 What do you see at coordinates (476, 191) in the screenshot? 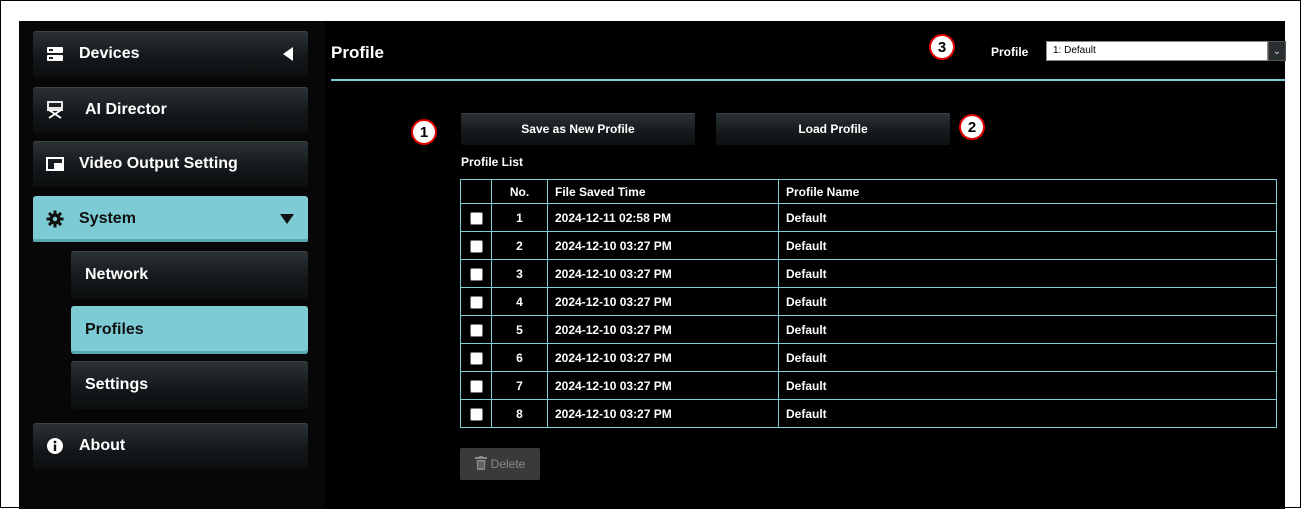
I see `header-checkbox-column` at bounding box center [476, 191].